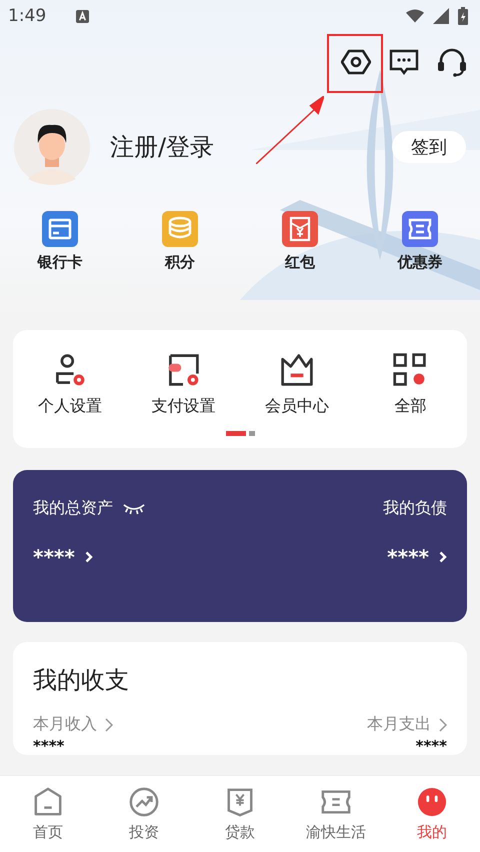 Image resolution: width=480 pixels, height=852 pixels. I want to click on tab: 首页, so click(48, 814).